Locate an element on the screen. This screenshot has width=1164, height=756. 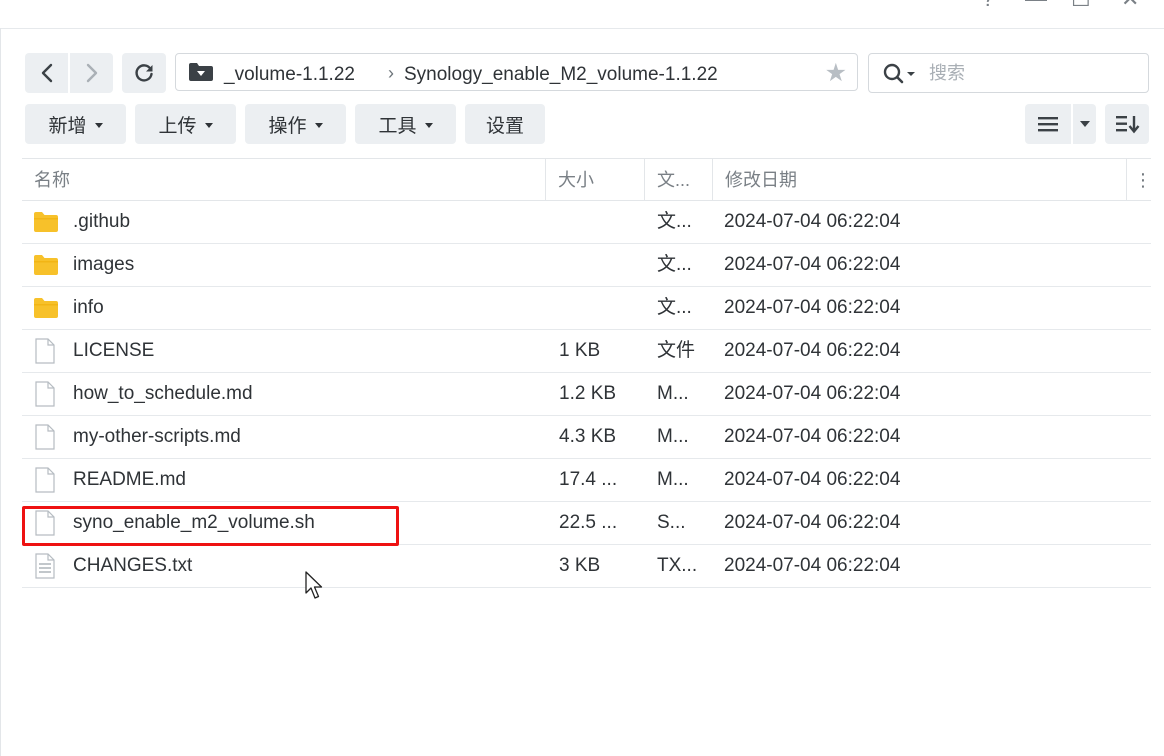
folder-dropdown-icon is located at coordinates (201, 72).